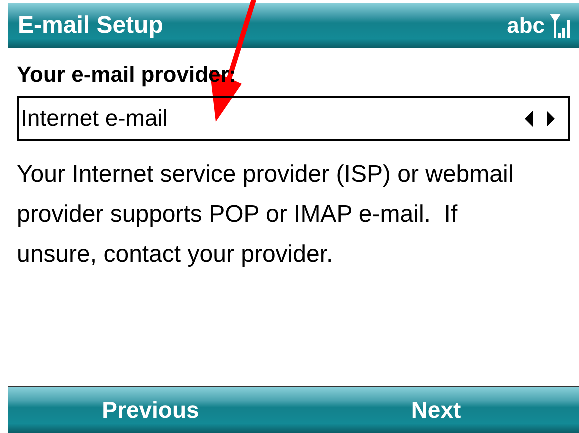 This screenshot has height=433, width=579. I want to click on signal-icon, so click(560, 26).